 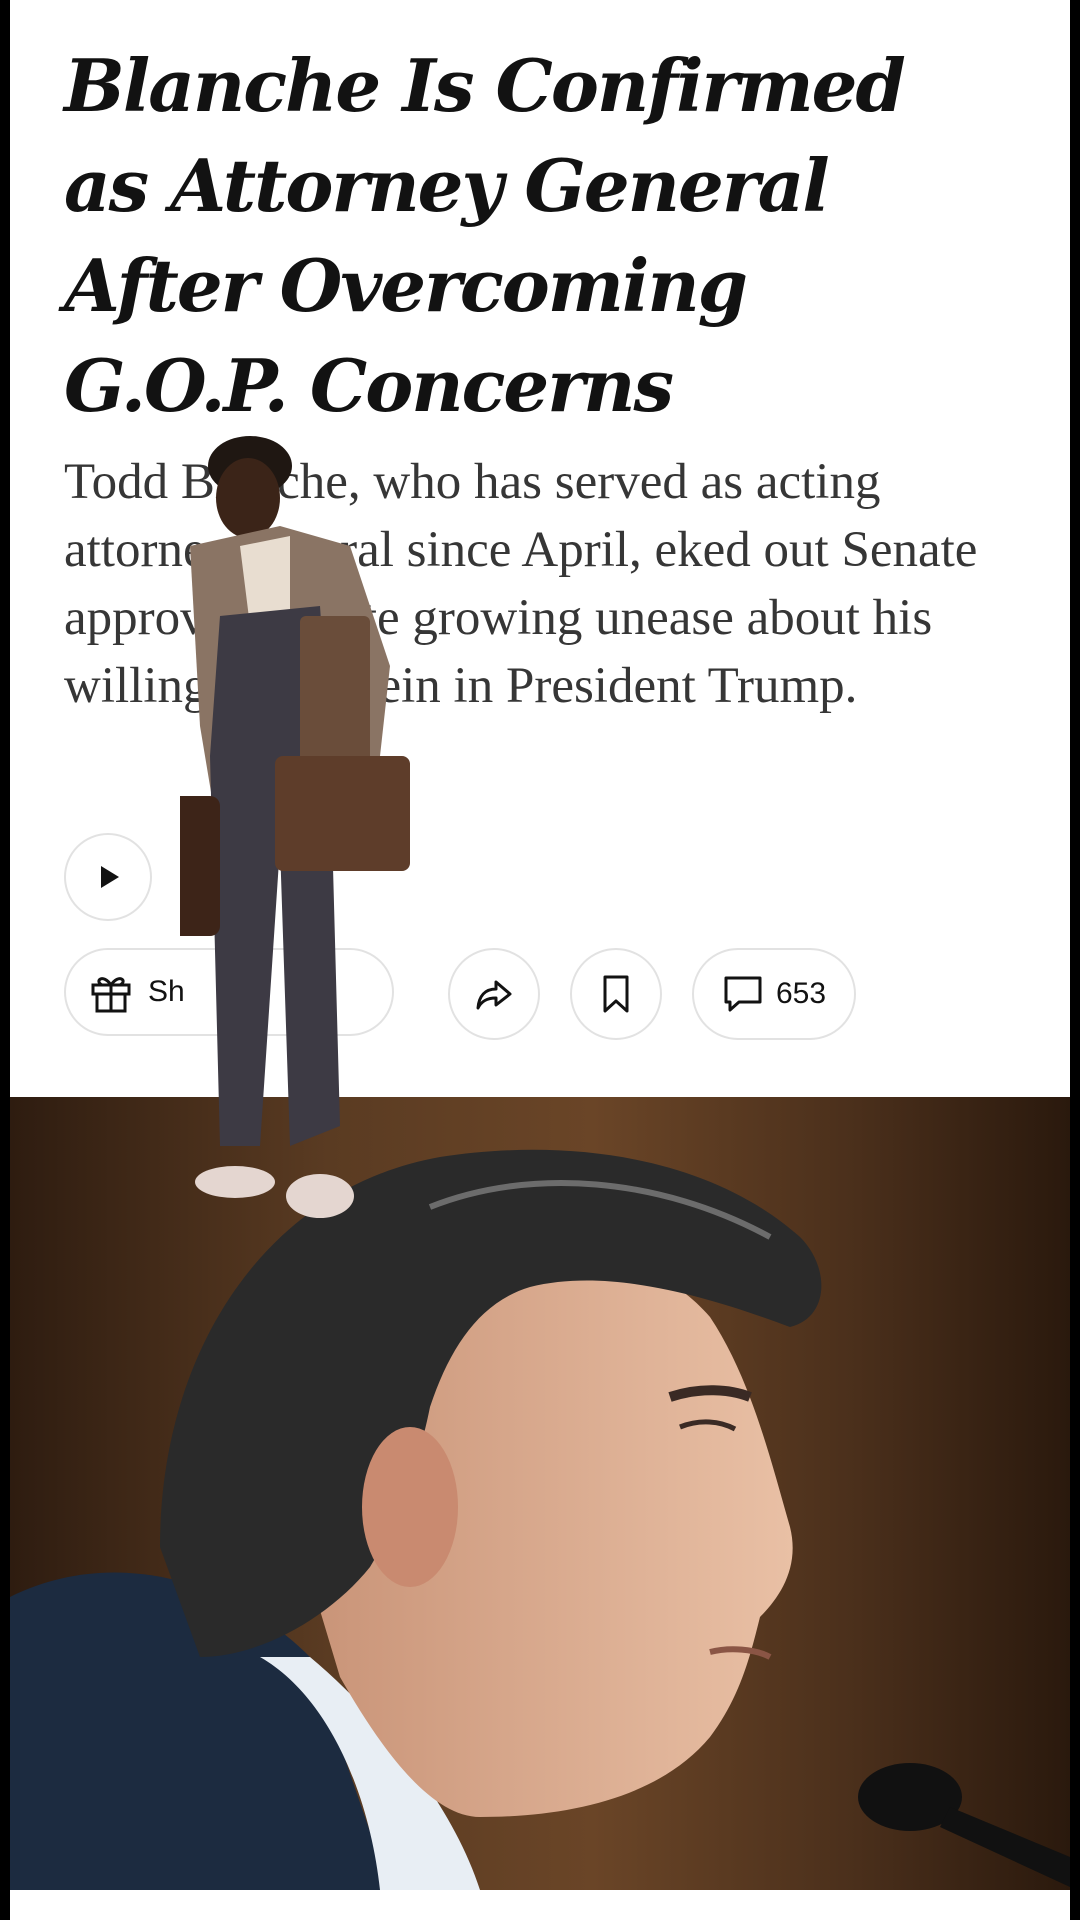 I want to click on comment-count: 653, so click(x=801, y=993).